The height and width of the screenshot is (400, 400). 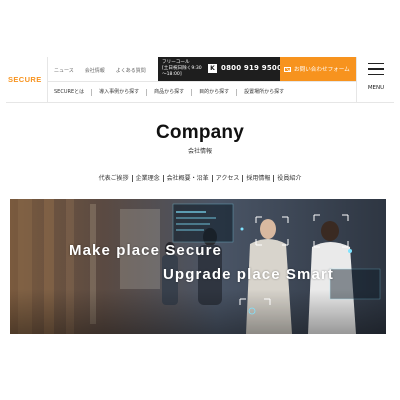 What do you see at coordinates (259, 178) in the screenshot?
I see `subnav-recruit: 採用情報` at bounding box center [259, 178].